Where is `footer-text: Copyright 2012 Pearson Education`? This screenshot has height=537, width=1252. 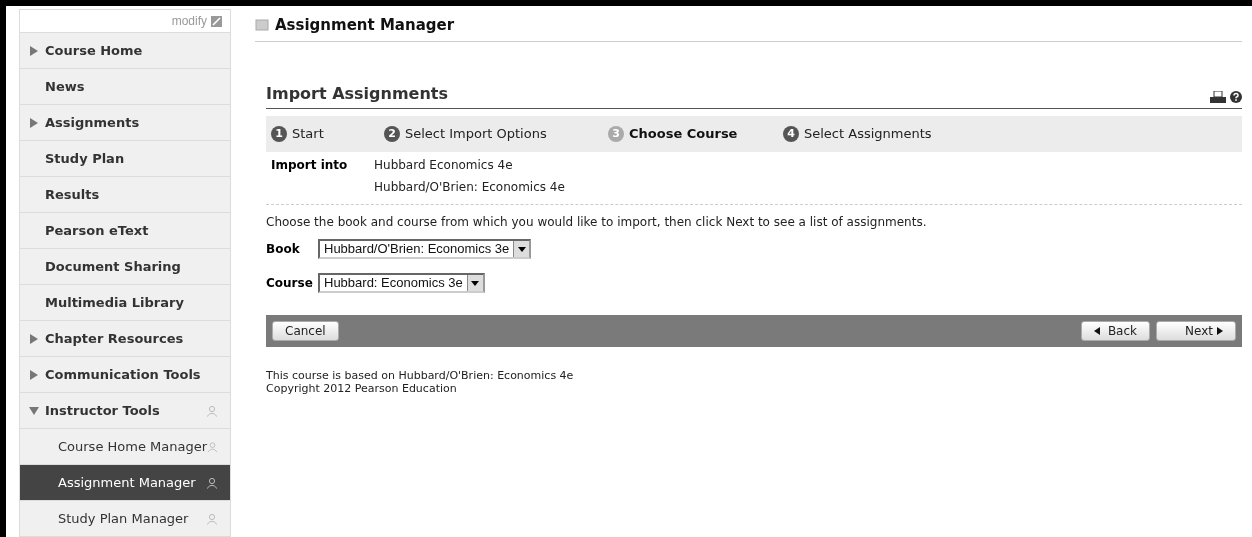 footer-text: Copyright 2012 Pearson Education is located at coordinates (362, 388).